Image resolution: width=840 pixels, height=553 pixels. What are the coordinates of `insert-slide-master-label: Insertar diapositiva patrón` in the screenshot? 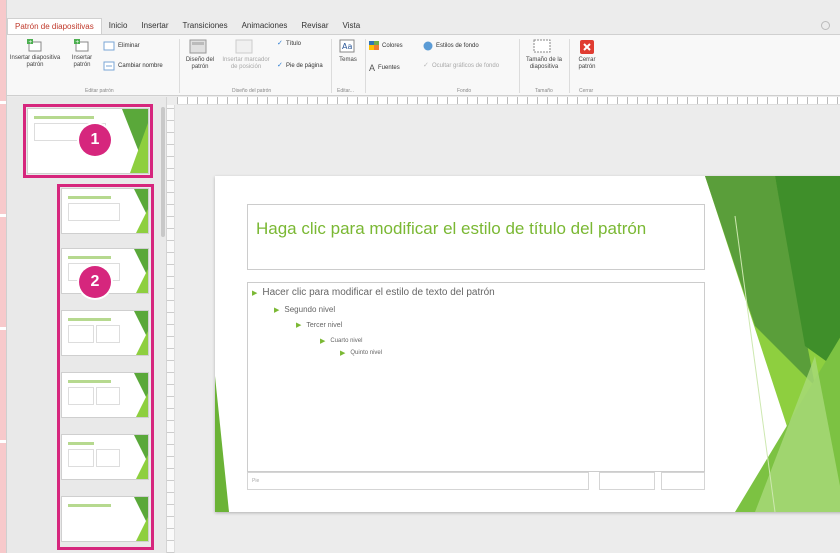 It's located at (35, 61).